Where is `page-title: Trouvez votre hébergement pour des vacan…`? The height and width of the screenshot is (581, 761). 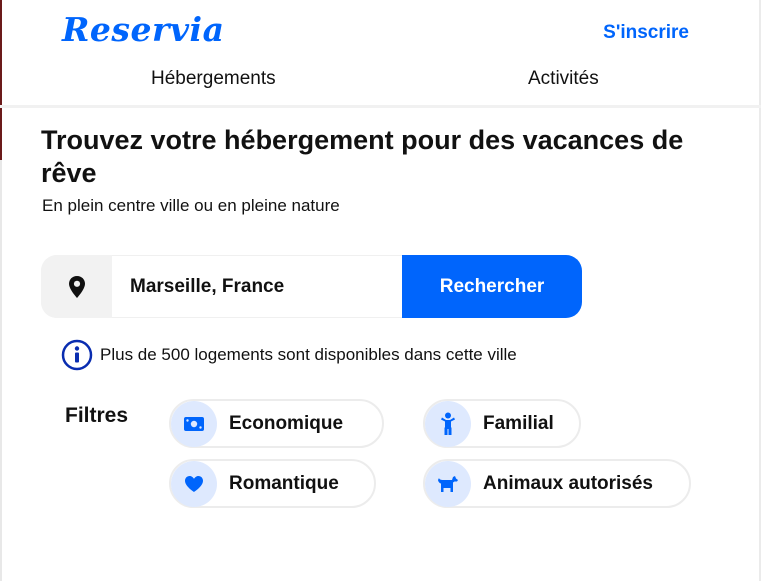
page-title: Trouvez votre hébergement pour des vacan… is located at coordinates (362, 156).